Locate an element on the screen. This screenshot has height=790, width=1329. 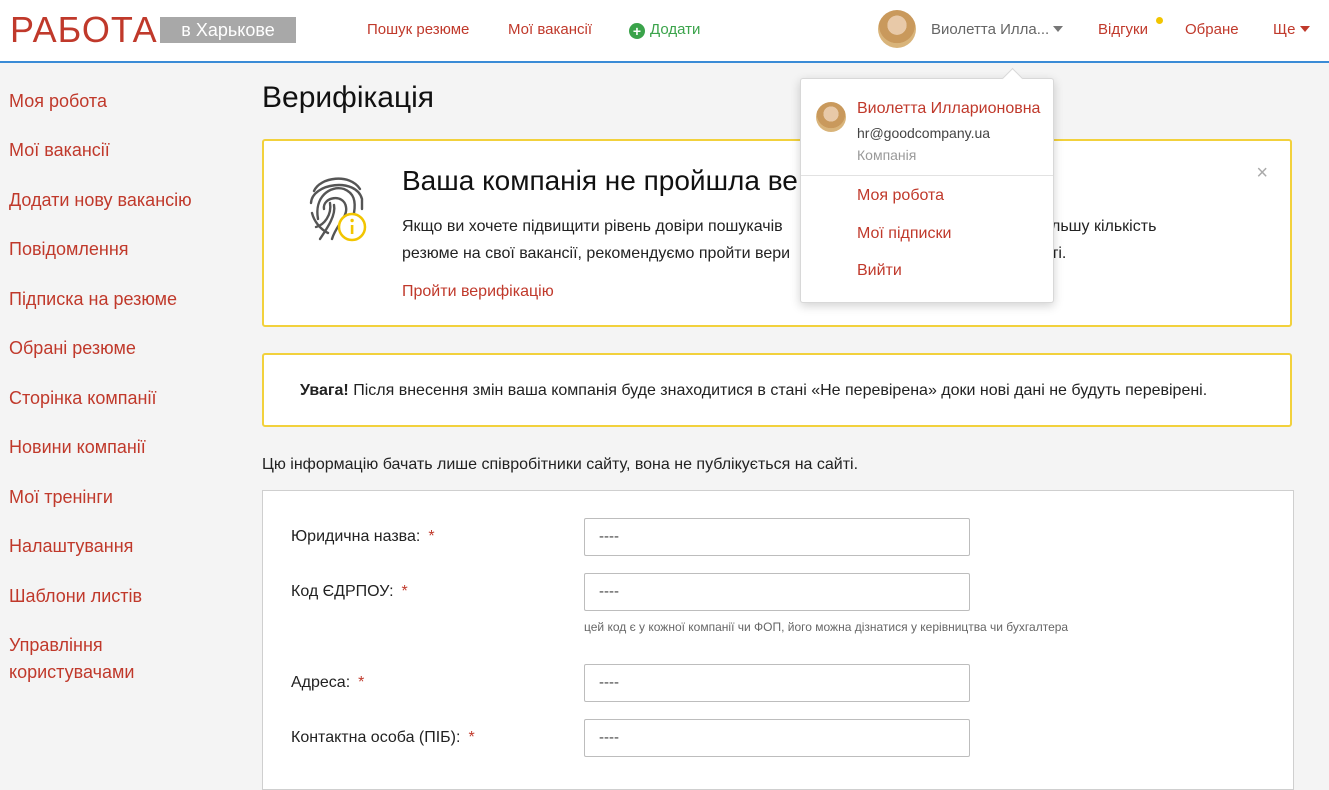
address-label-text: Адреса: is located at coordinates (321, 682).